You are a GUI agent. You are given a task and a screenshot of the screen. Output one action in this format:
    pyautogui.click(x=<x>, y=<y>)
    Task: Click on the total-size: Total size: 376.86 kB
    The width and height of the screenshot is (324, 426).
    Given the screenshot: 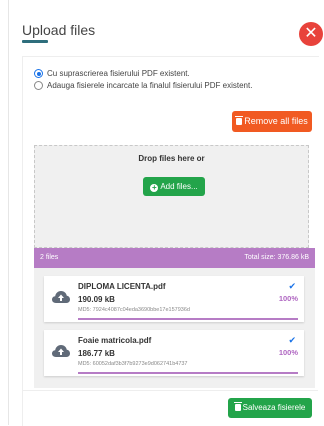 What is the action you would take?
    pyautogui.click(x=276, y=257)
    